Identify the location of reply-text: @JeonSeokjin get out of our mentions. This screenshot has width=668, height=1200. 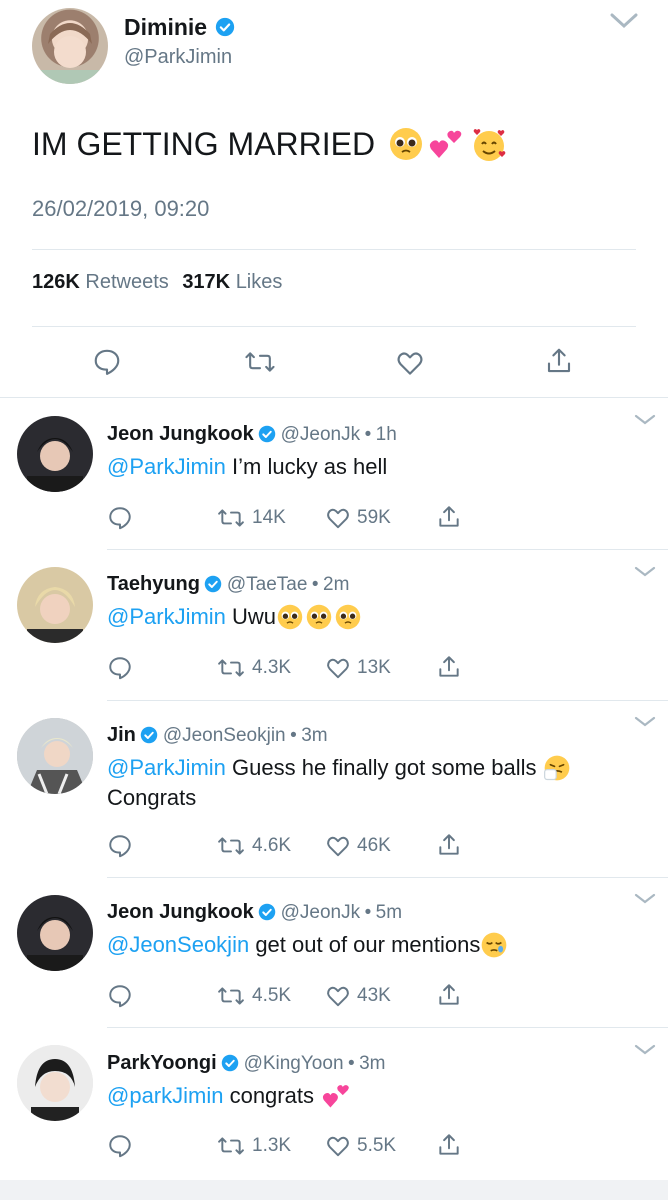
(307, 945).